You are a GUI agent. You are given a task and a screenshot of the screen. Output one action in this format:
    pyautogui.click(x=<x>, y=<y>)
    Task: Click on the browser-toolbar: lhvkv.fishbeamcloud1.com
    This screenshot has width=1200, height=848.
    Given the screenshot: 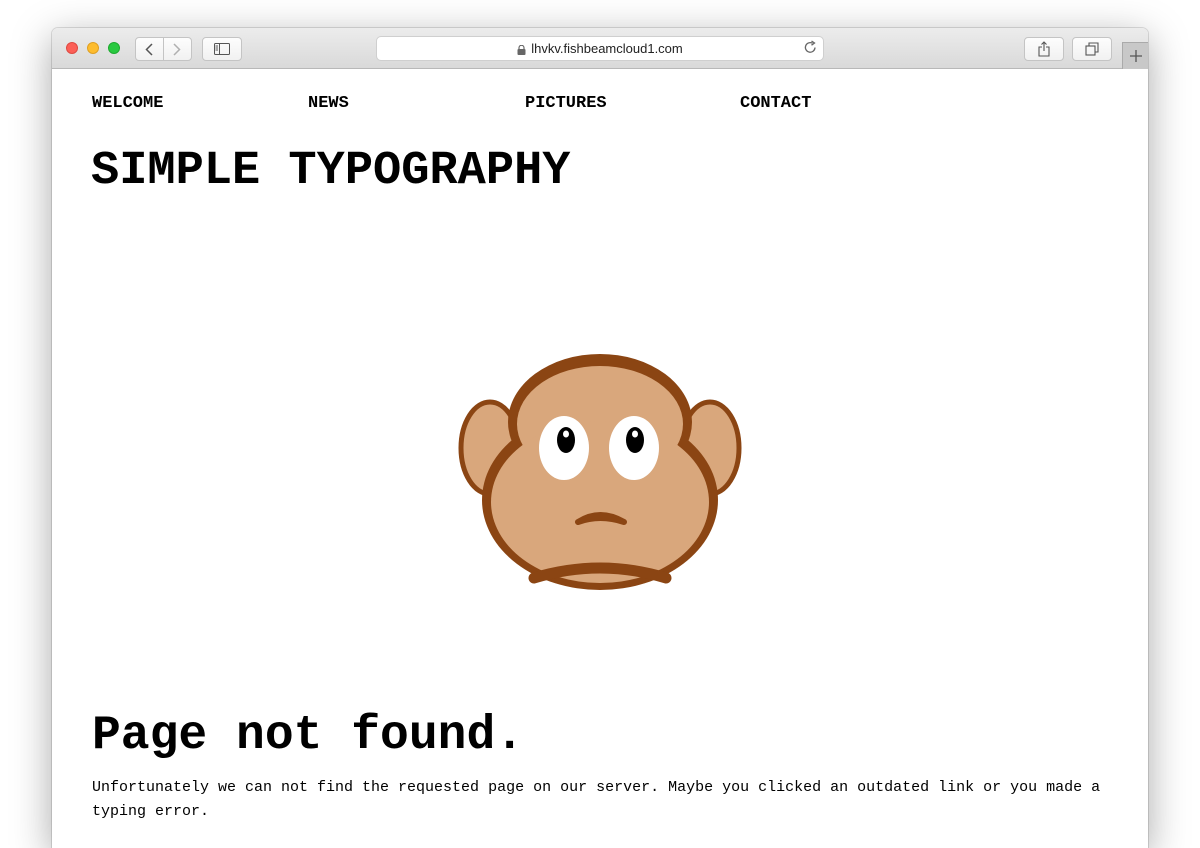 What is the action you would take?
    pyautogui.click(x=600, y=48)
    